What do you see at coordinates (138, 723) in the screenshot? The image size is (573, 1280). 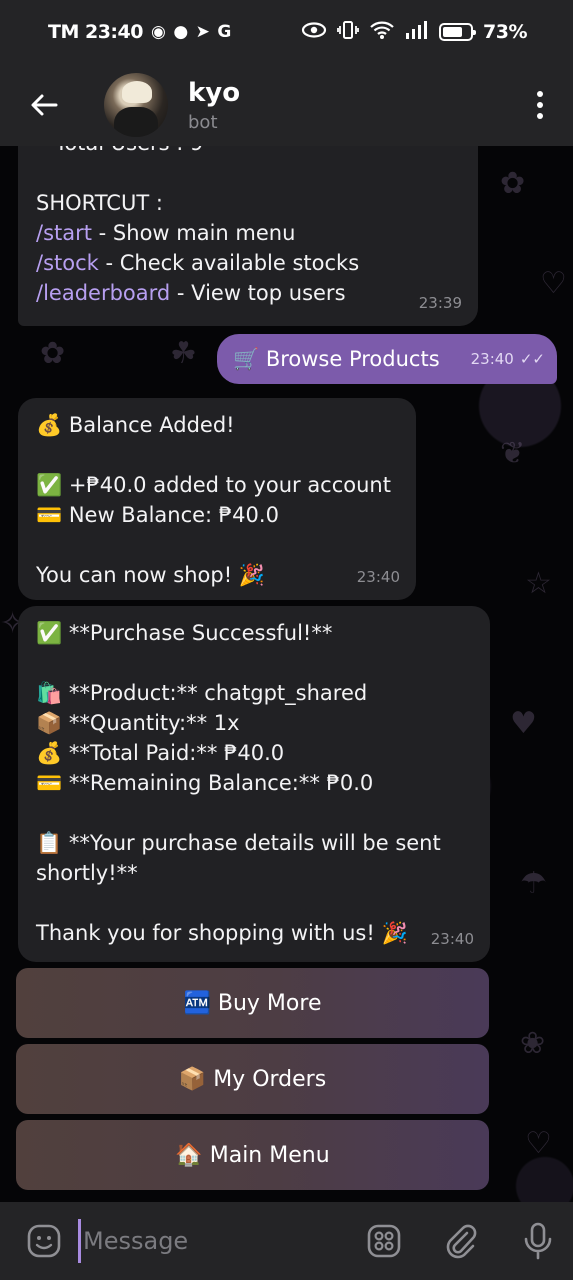 I see `message-line: 📦 **Quantity:** 1x` at bounding box center [138, 723].